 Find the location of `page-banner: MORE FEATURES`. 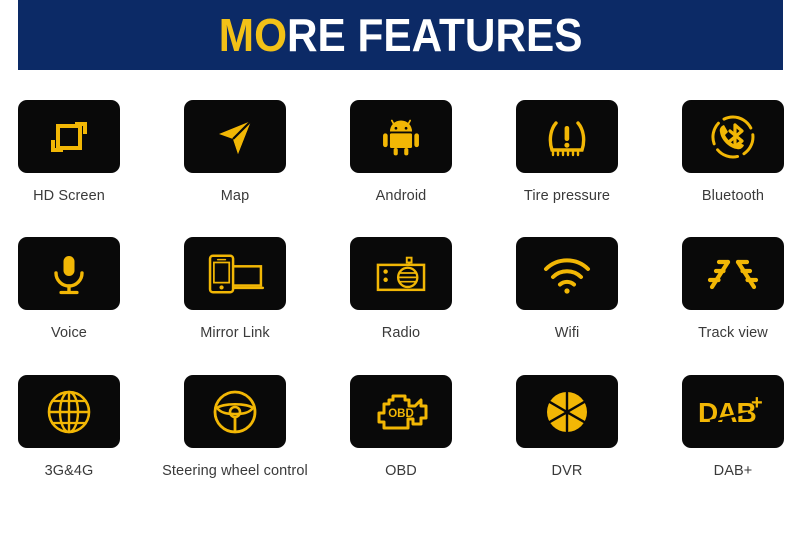

page-banner: MORE FEATURES is located at coordinates (400, 35).